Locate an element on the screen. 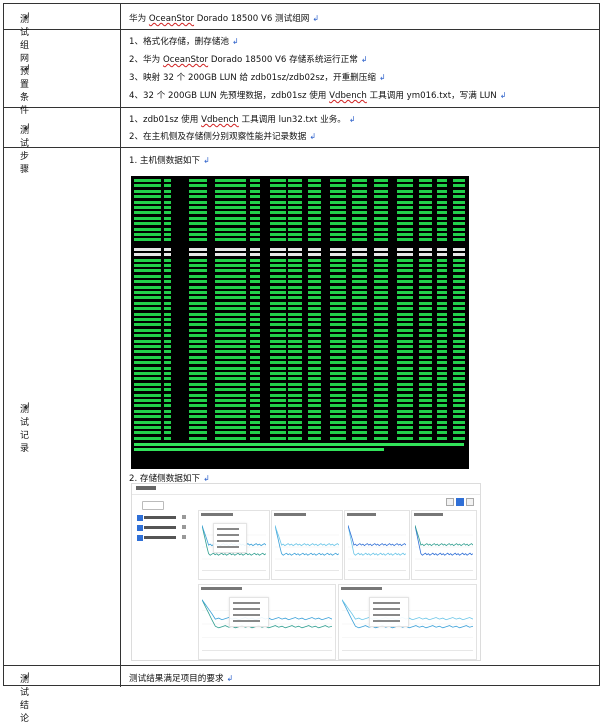 The width and height of the screenshot is (603, 724). step-item: 1、zdb01sz 使用 Vdbench 工具调用 lun32.txt 业务。 ↲ is located at coordinates (242, 120).